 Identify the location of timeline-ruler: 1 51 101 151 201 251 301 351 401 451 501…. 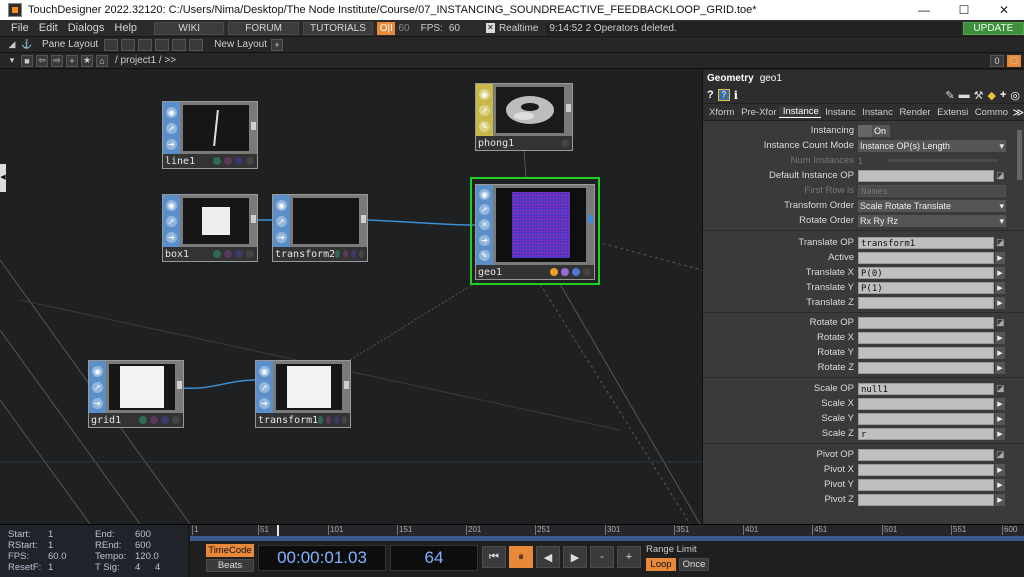
(607, 533).